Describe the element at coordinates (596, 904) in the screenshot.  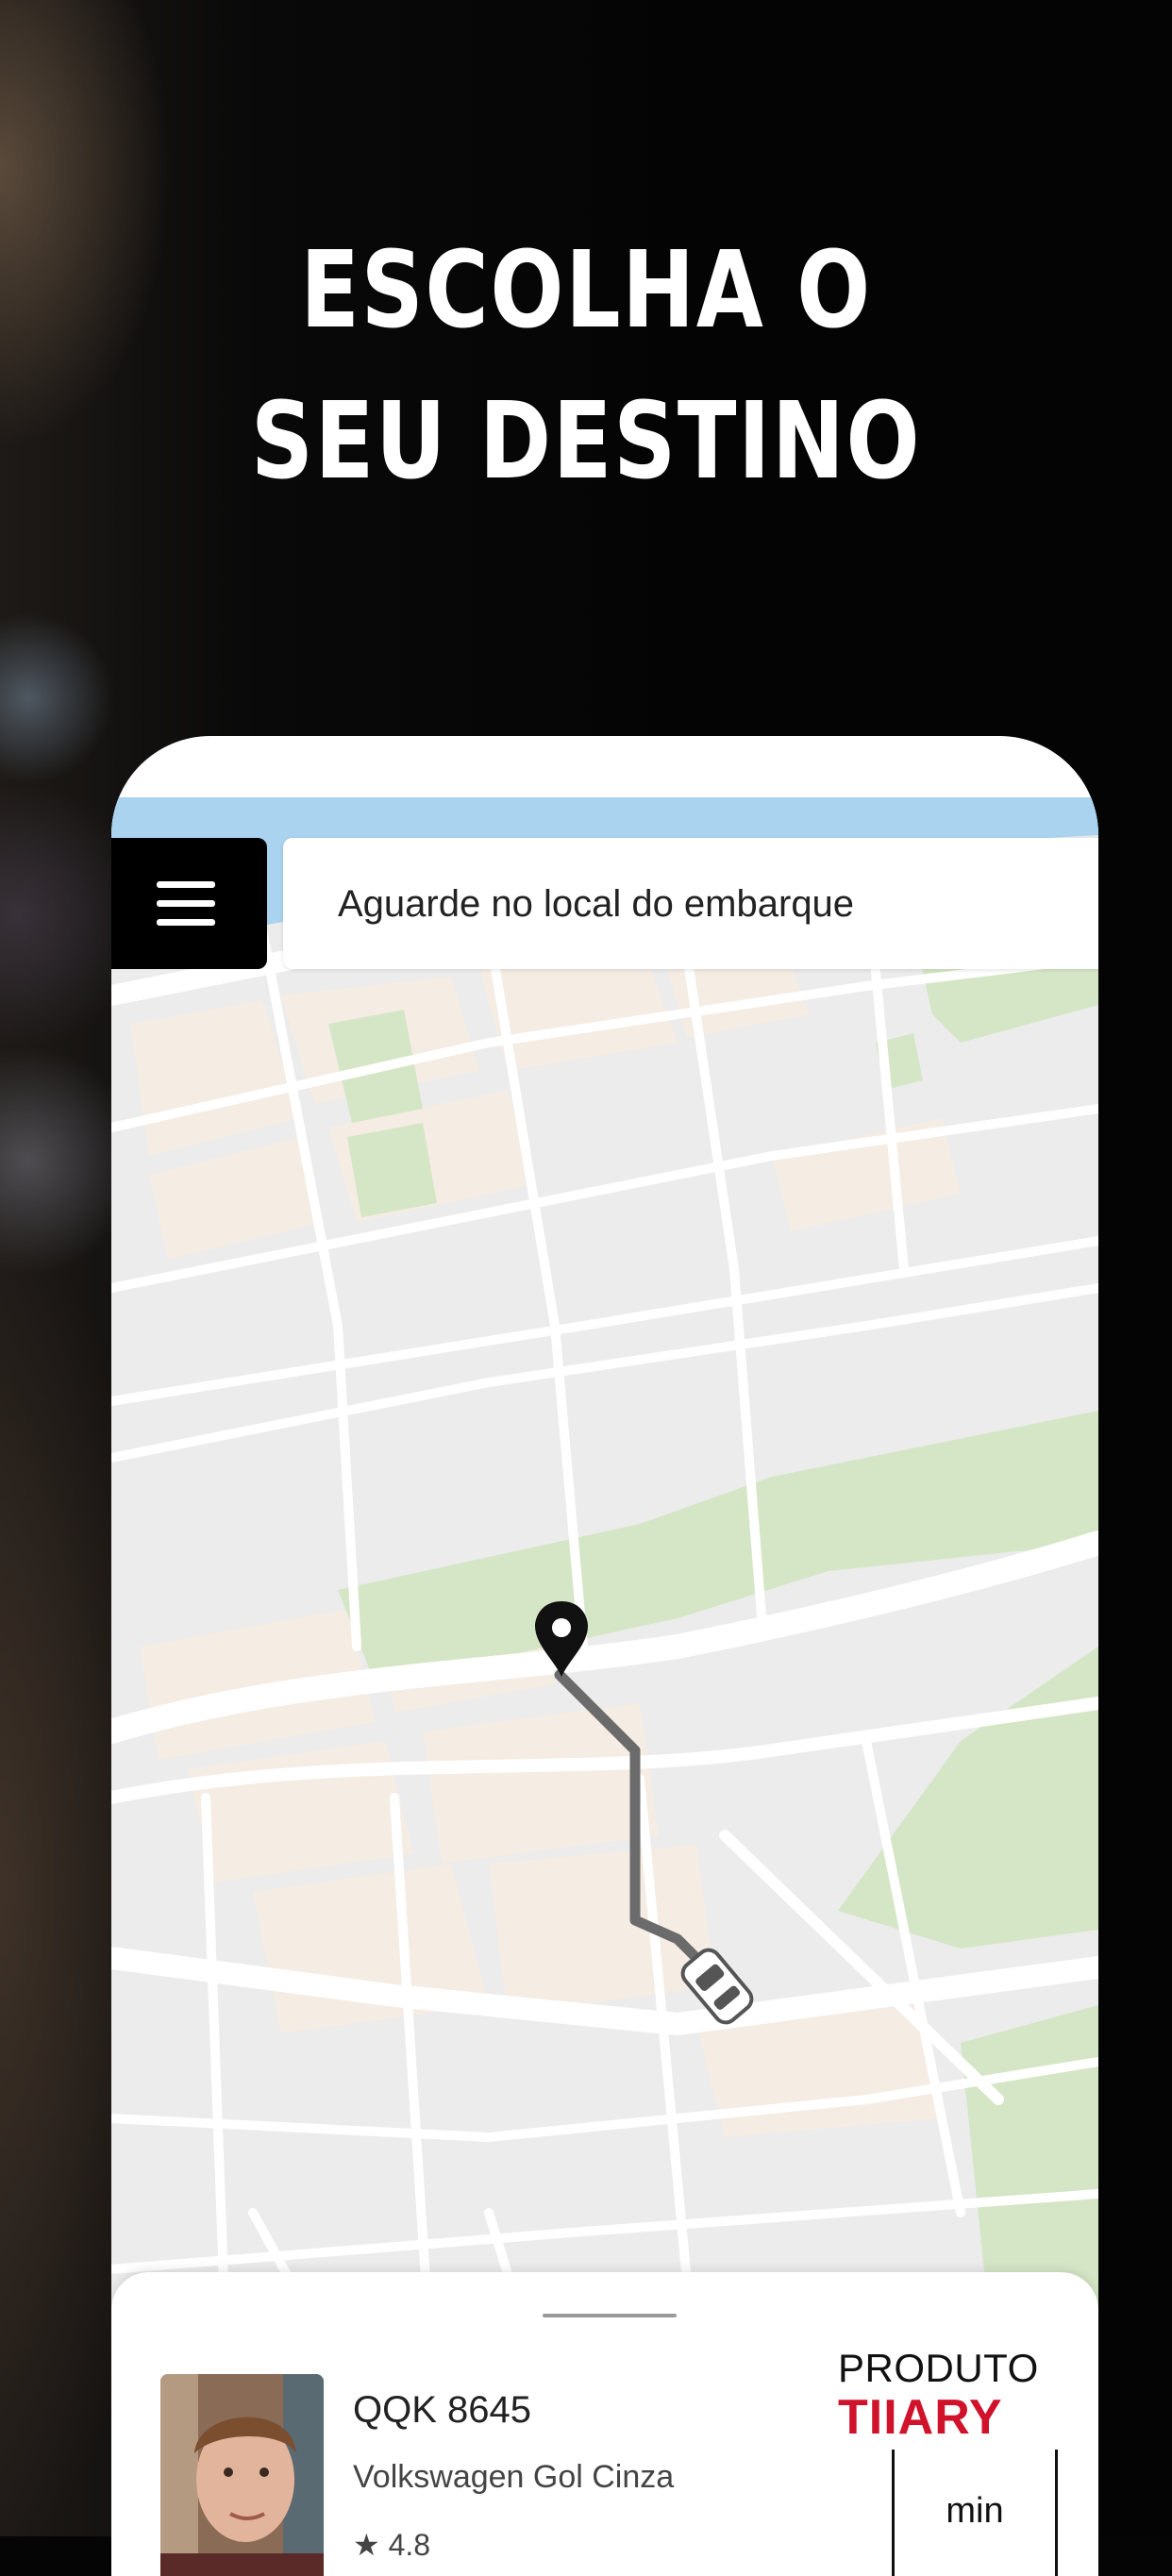
I see `status-message: Aguarde no local do embarque` at that location.